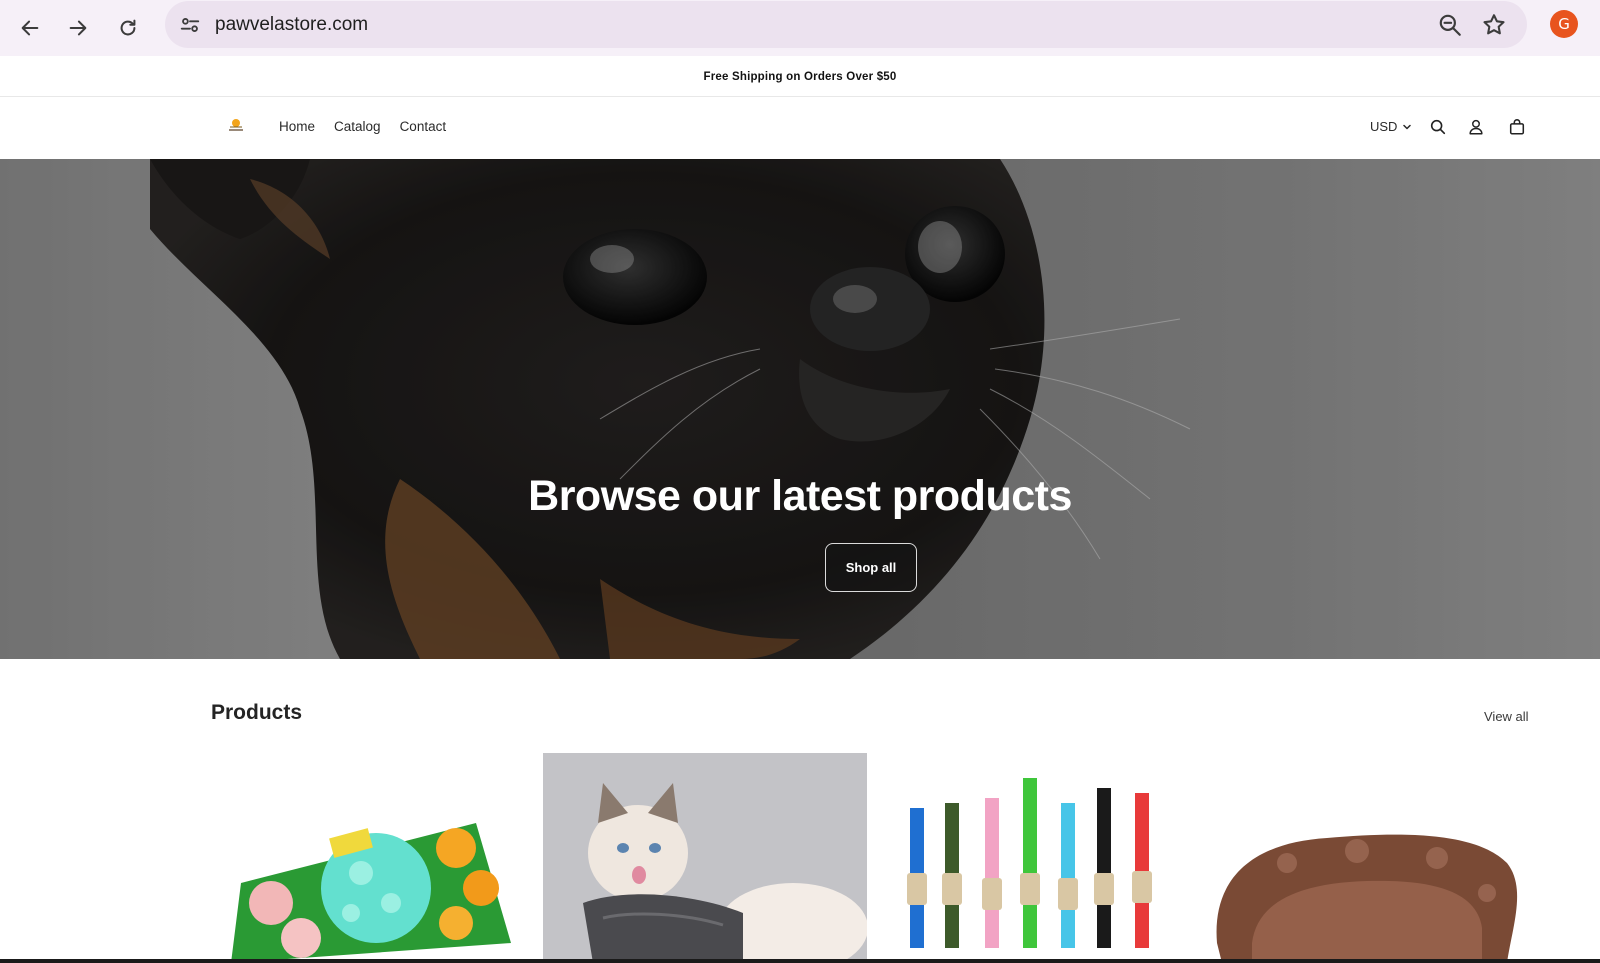 This screenshot has height=963, width=1600. I want to click on reload-button, so click(128, 28).